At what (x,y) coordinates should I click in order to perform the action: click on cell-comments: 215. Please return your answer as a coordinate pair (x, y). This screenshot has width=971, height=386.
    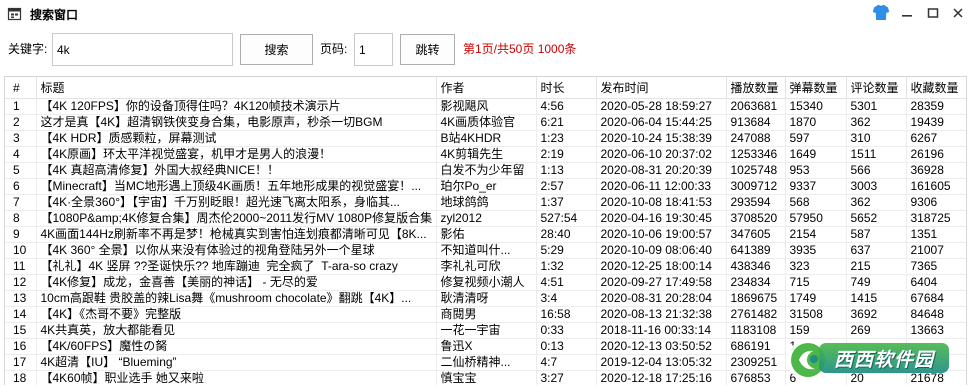
    Looking at the image, I should click on (876, 266).